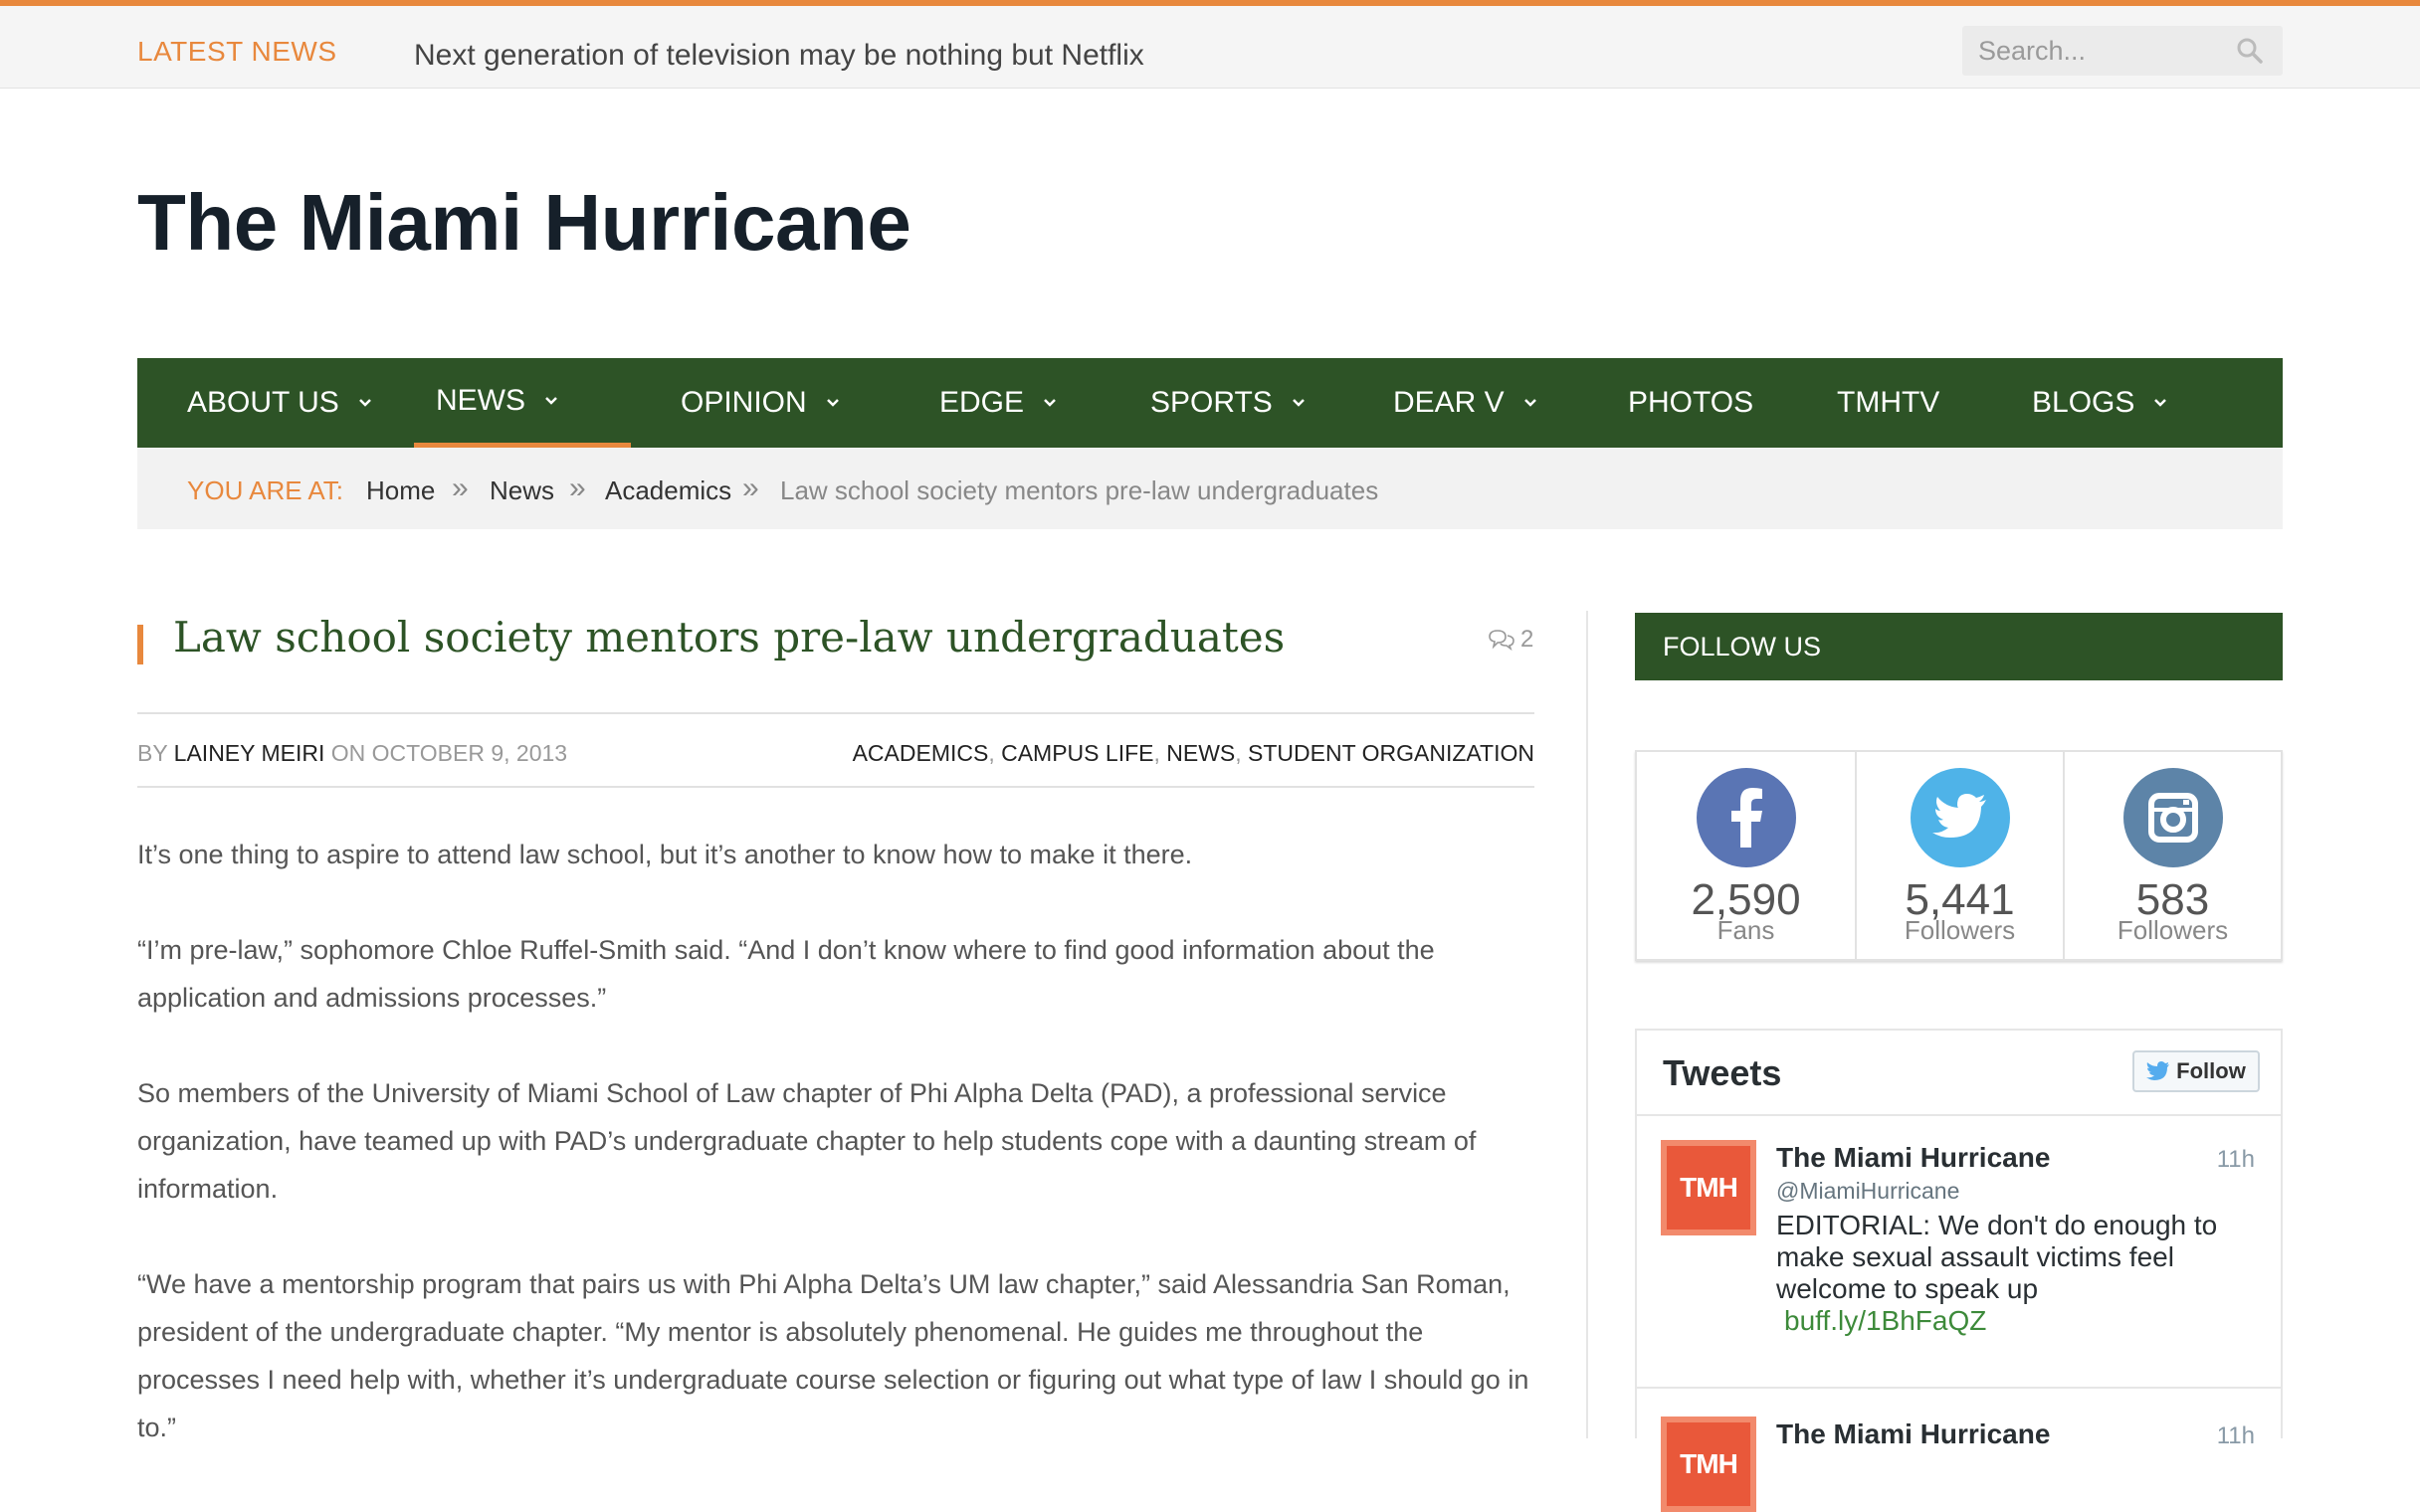 The height and width of the screenshot is (1512, 2420). Describe the element at coordinates (249, 753) in the screenshot. I see `author-link: LAINEY MEIRI` at that location.